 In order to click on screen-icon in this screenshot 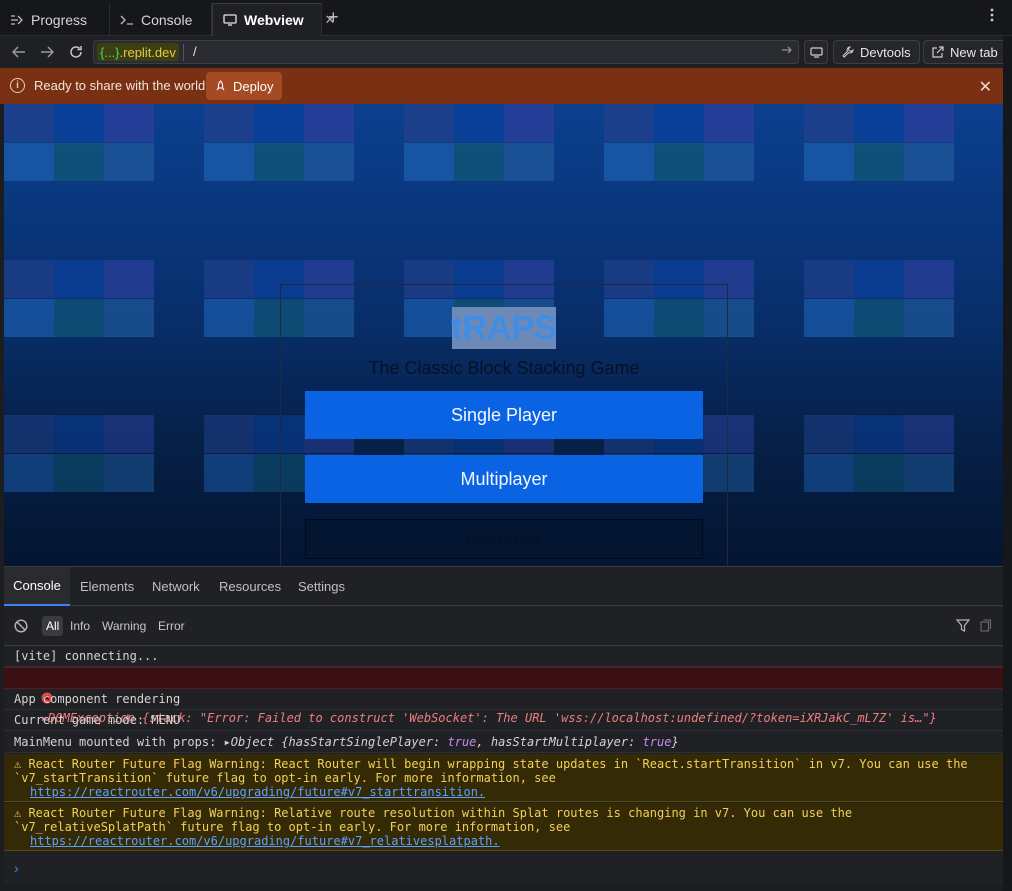, I will do `click(816, 52)`.